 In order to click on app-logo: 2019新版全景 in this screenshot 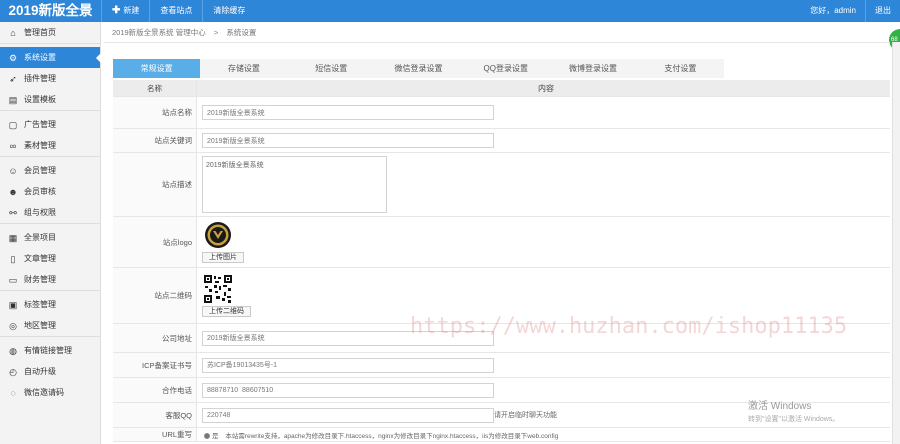, I will do `click(50, 11)`.